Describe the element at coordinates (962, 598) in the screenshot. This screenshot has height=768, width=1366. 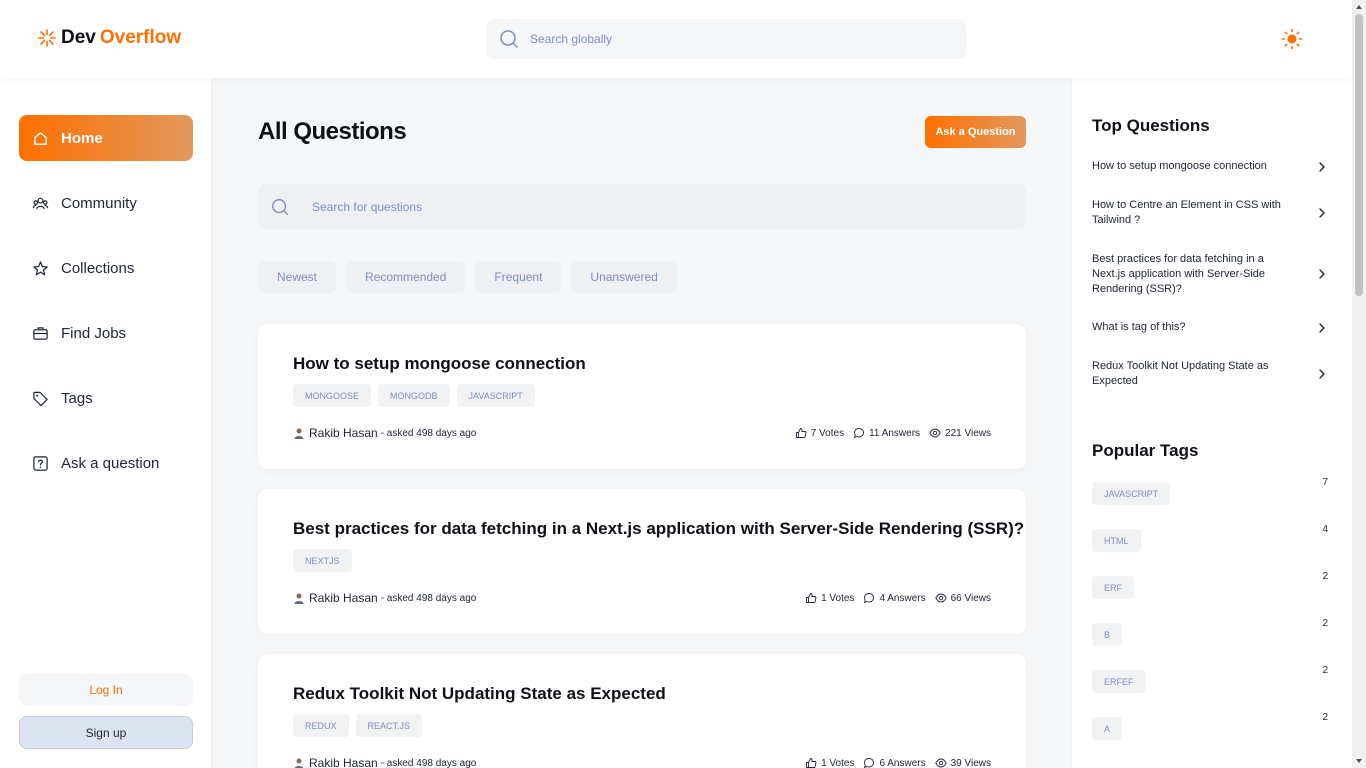
I see `views-stat: 66 Views` at that location.